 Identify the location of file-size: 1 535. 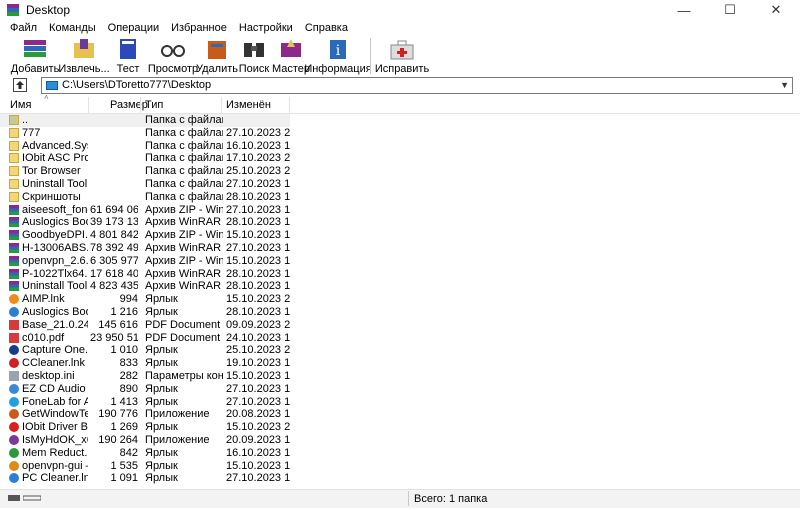
(124, 465).